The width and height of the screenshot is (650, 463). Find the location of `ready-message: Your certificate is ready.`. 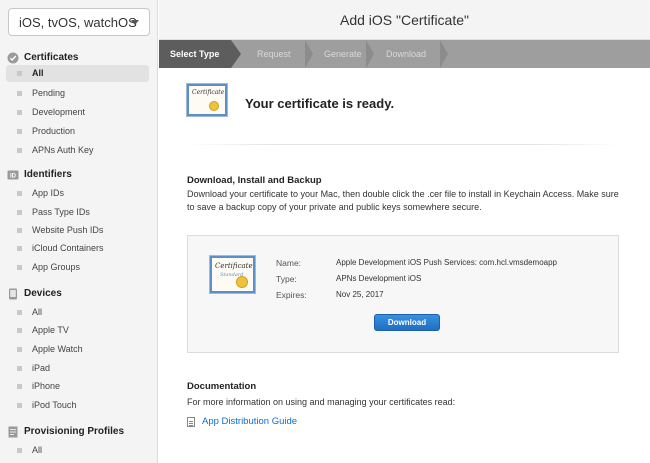

ready-message: Your certificate is ready. is located at coordinates (320, 103).